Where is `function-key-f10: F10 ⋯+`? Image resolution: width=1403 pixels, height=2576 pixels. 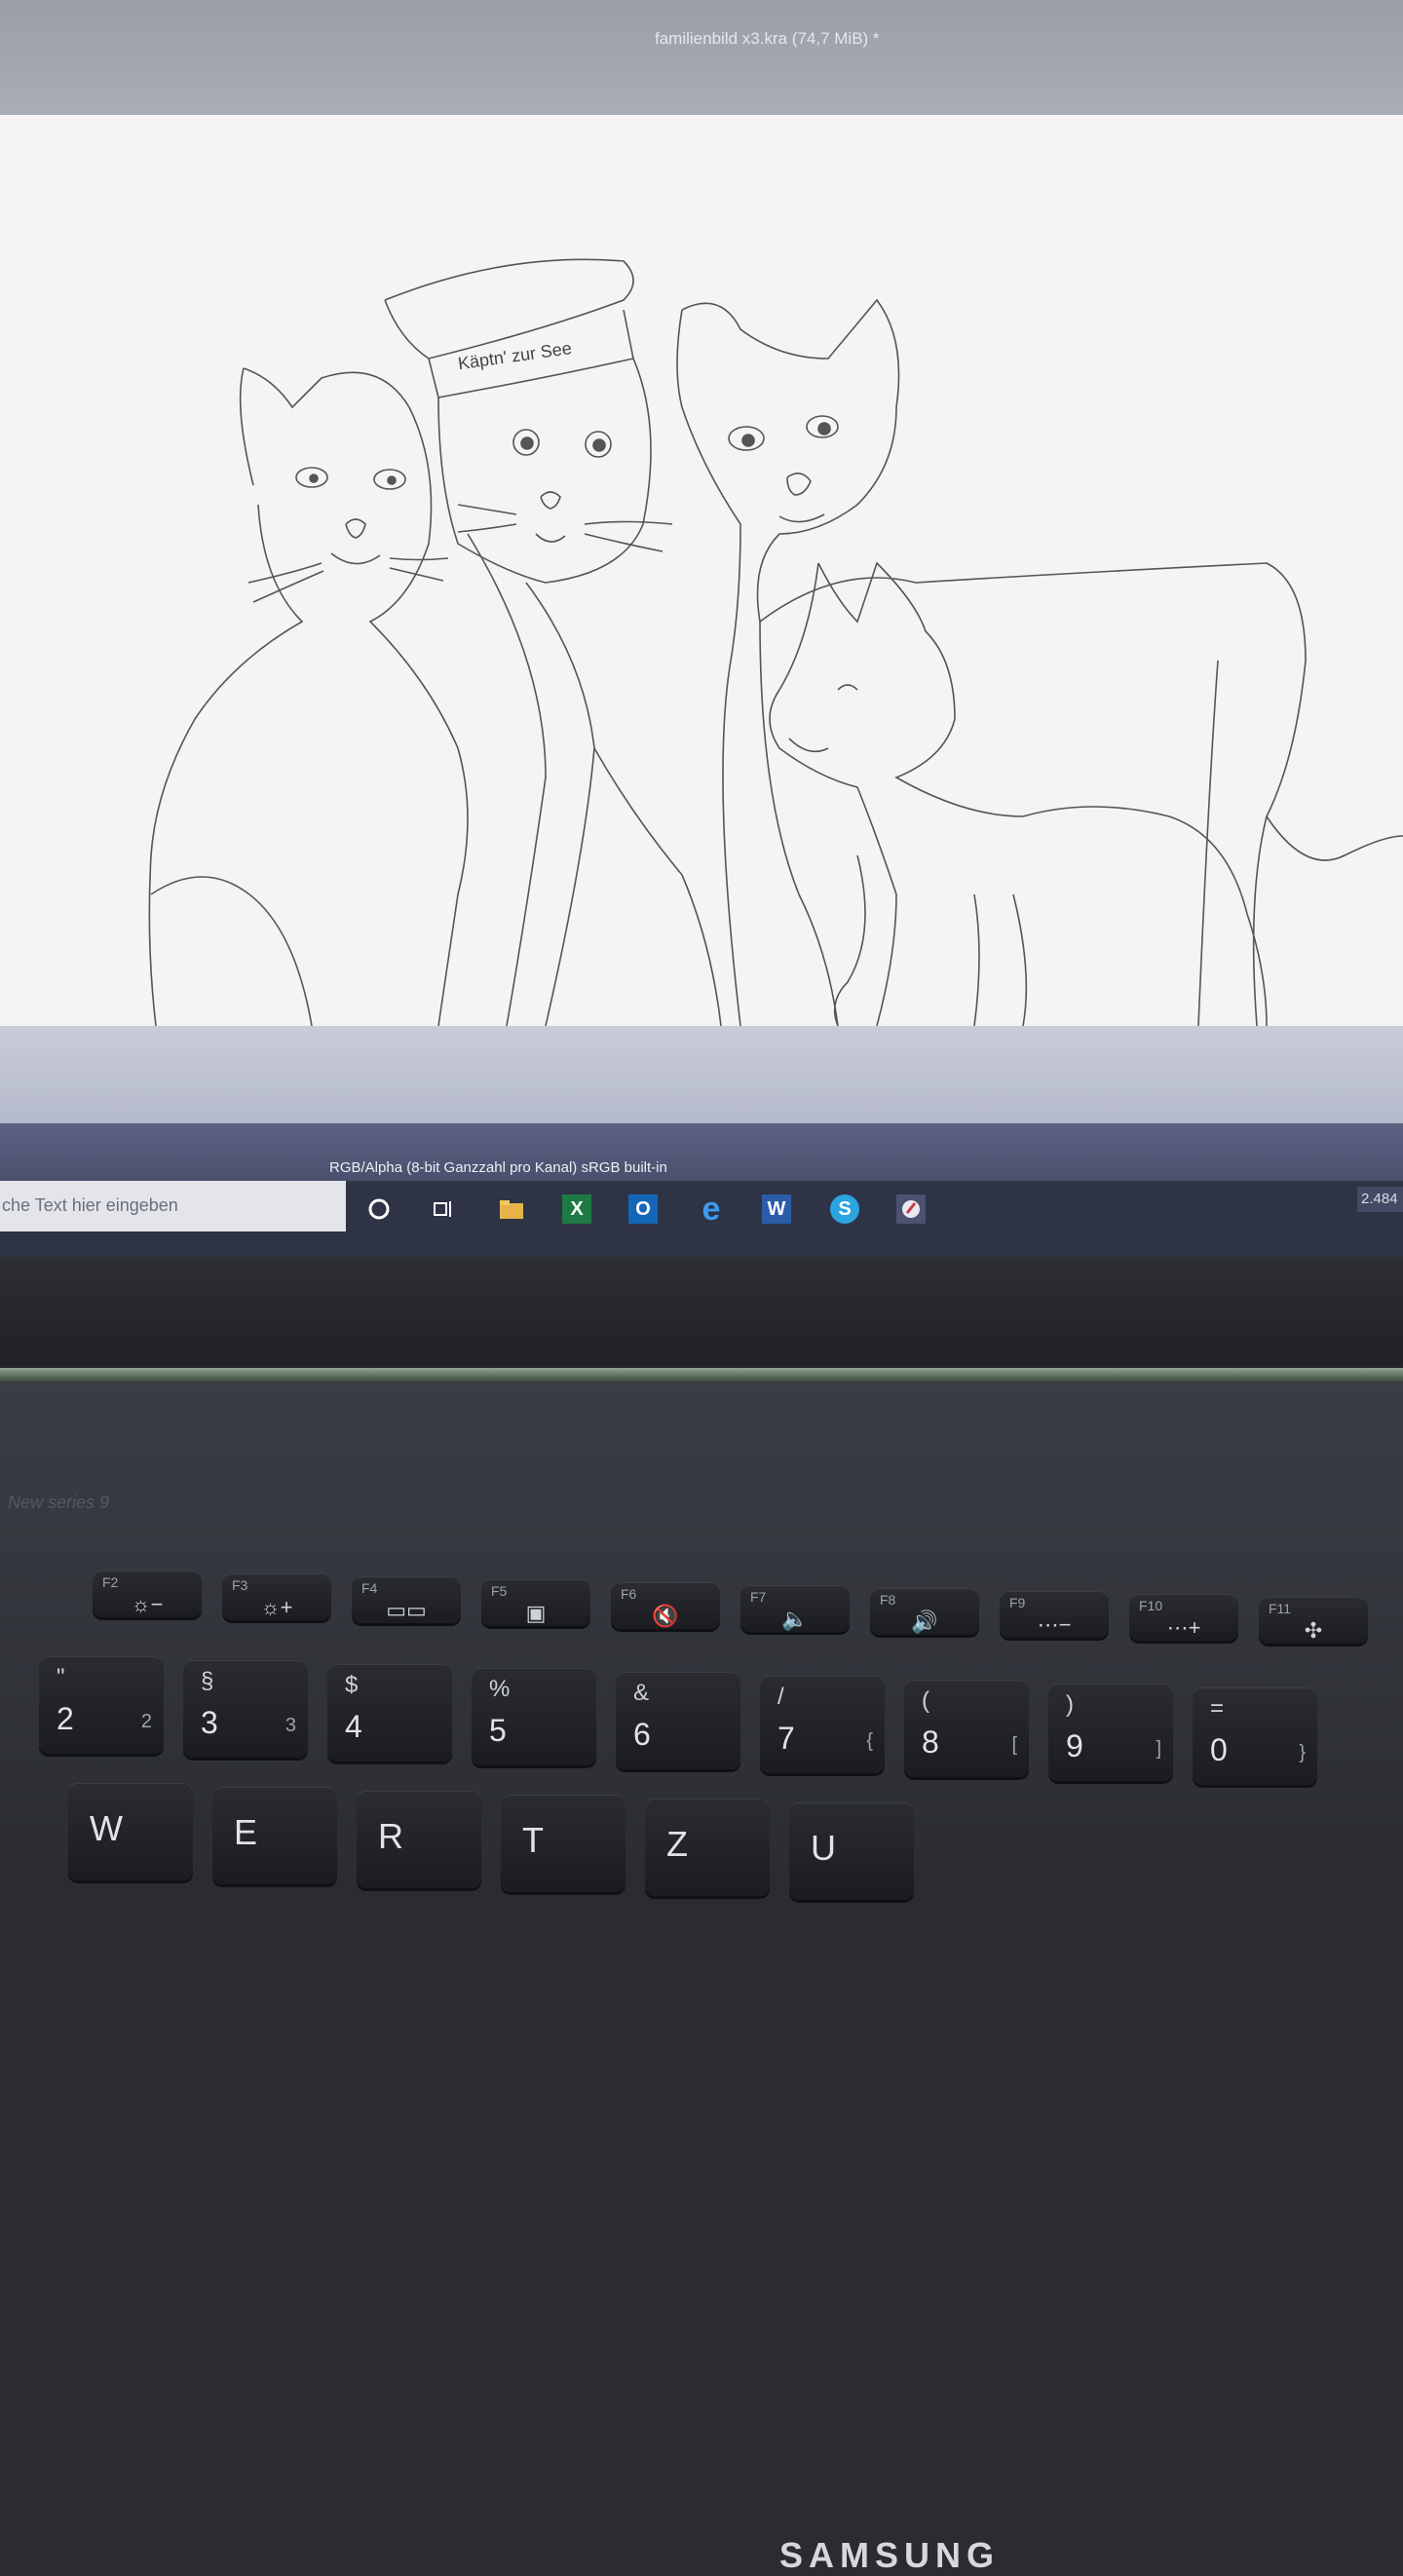
function-key-f10: F10 ⋯+ is located at coordinates (1183, 1617).